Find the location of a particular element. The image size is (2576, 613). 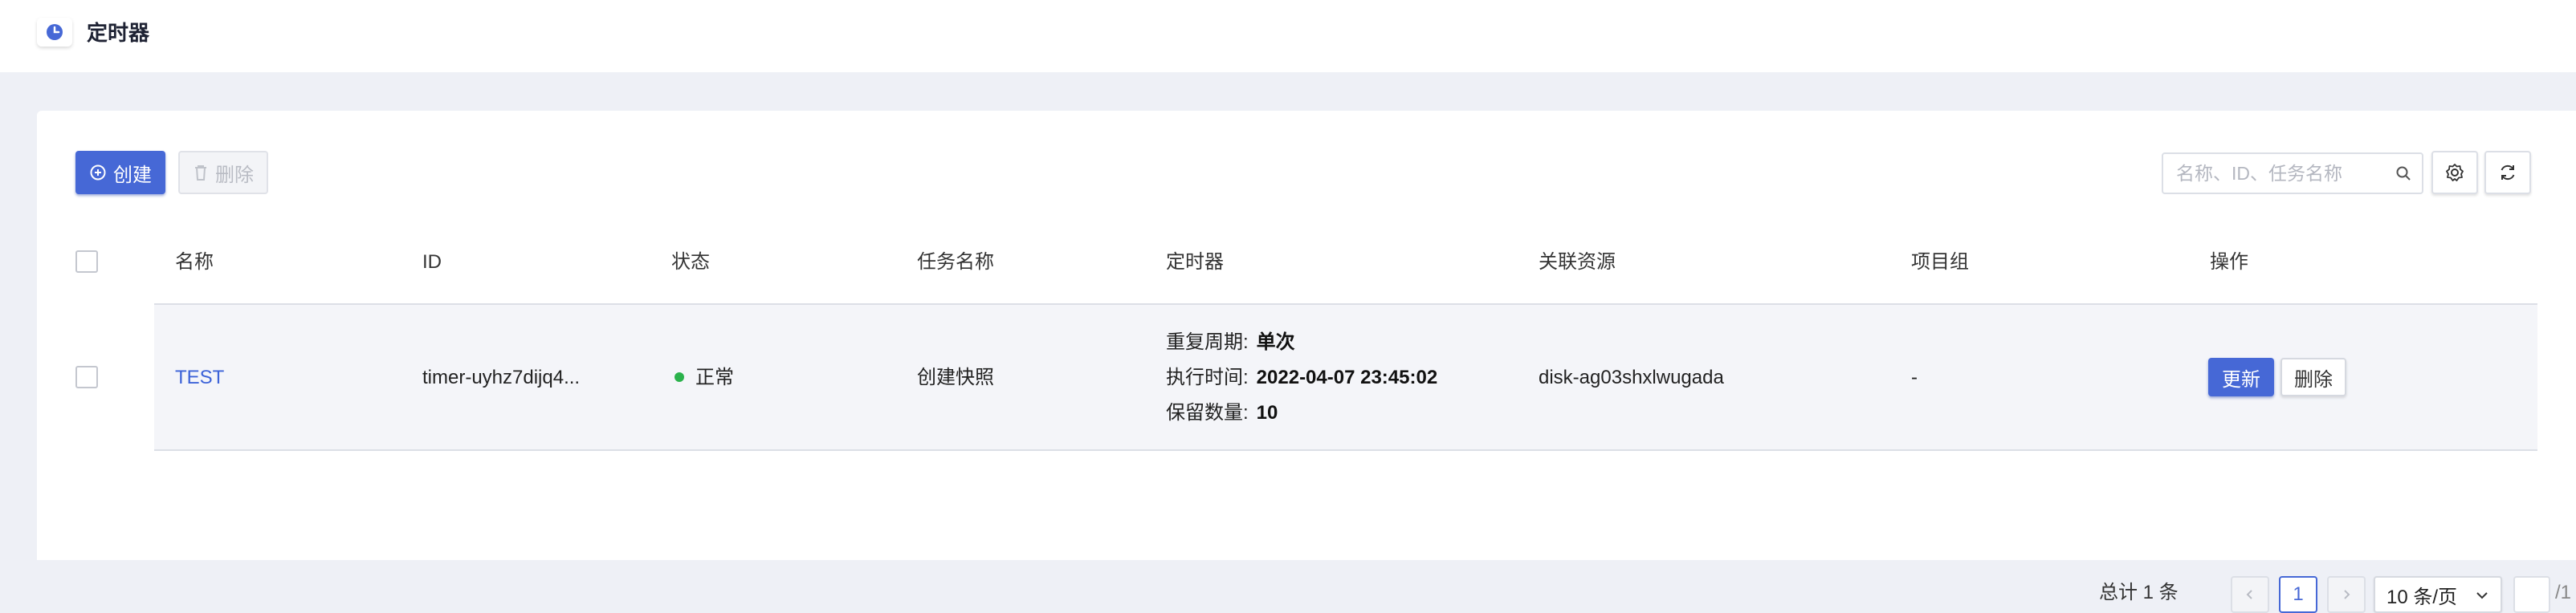

page-size-select: 10 条/页 is located at coordinates (2438, 595).